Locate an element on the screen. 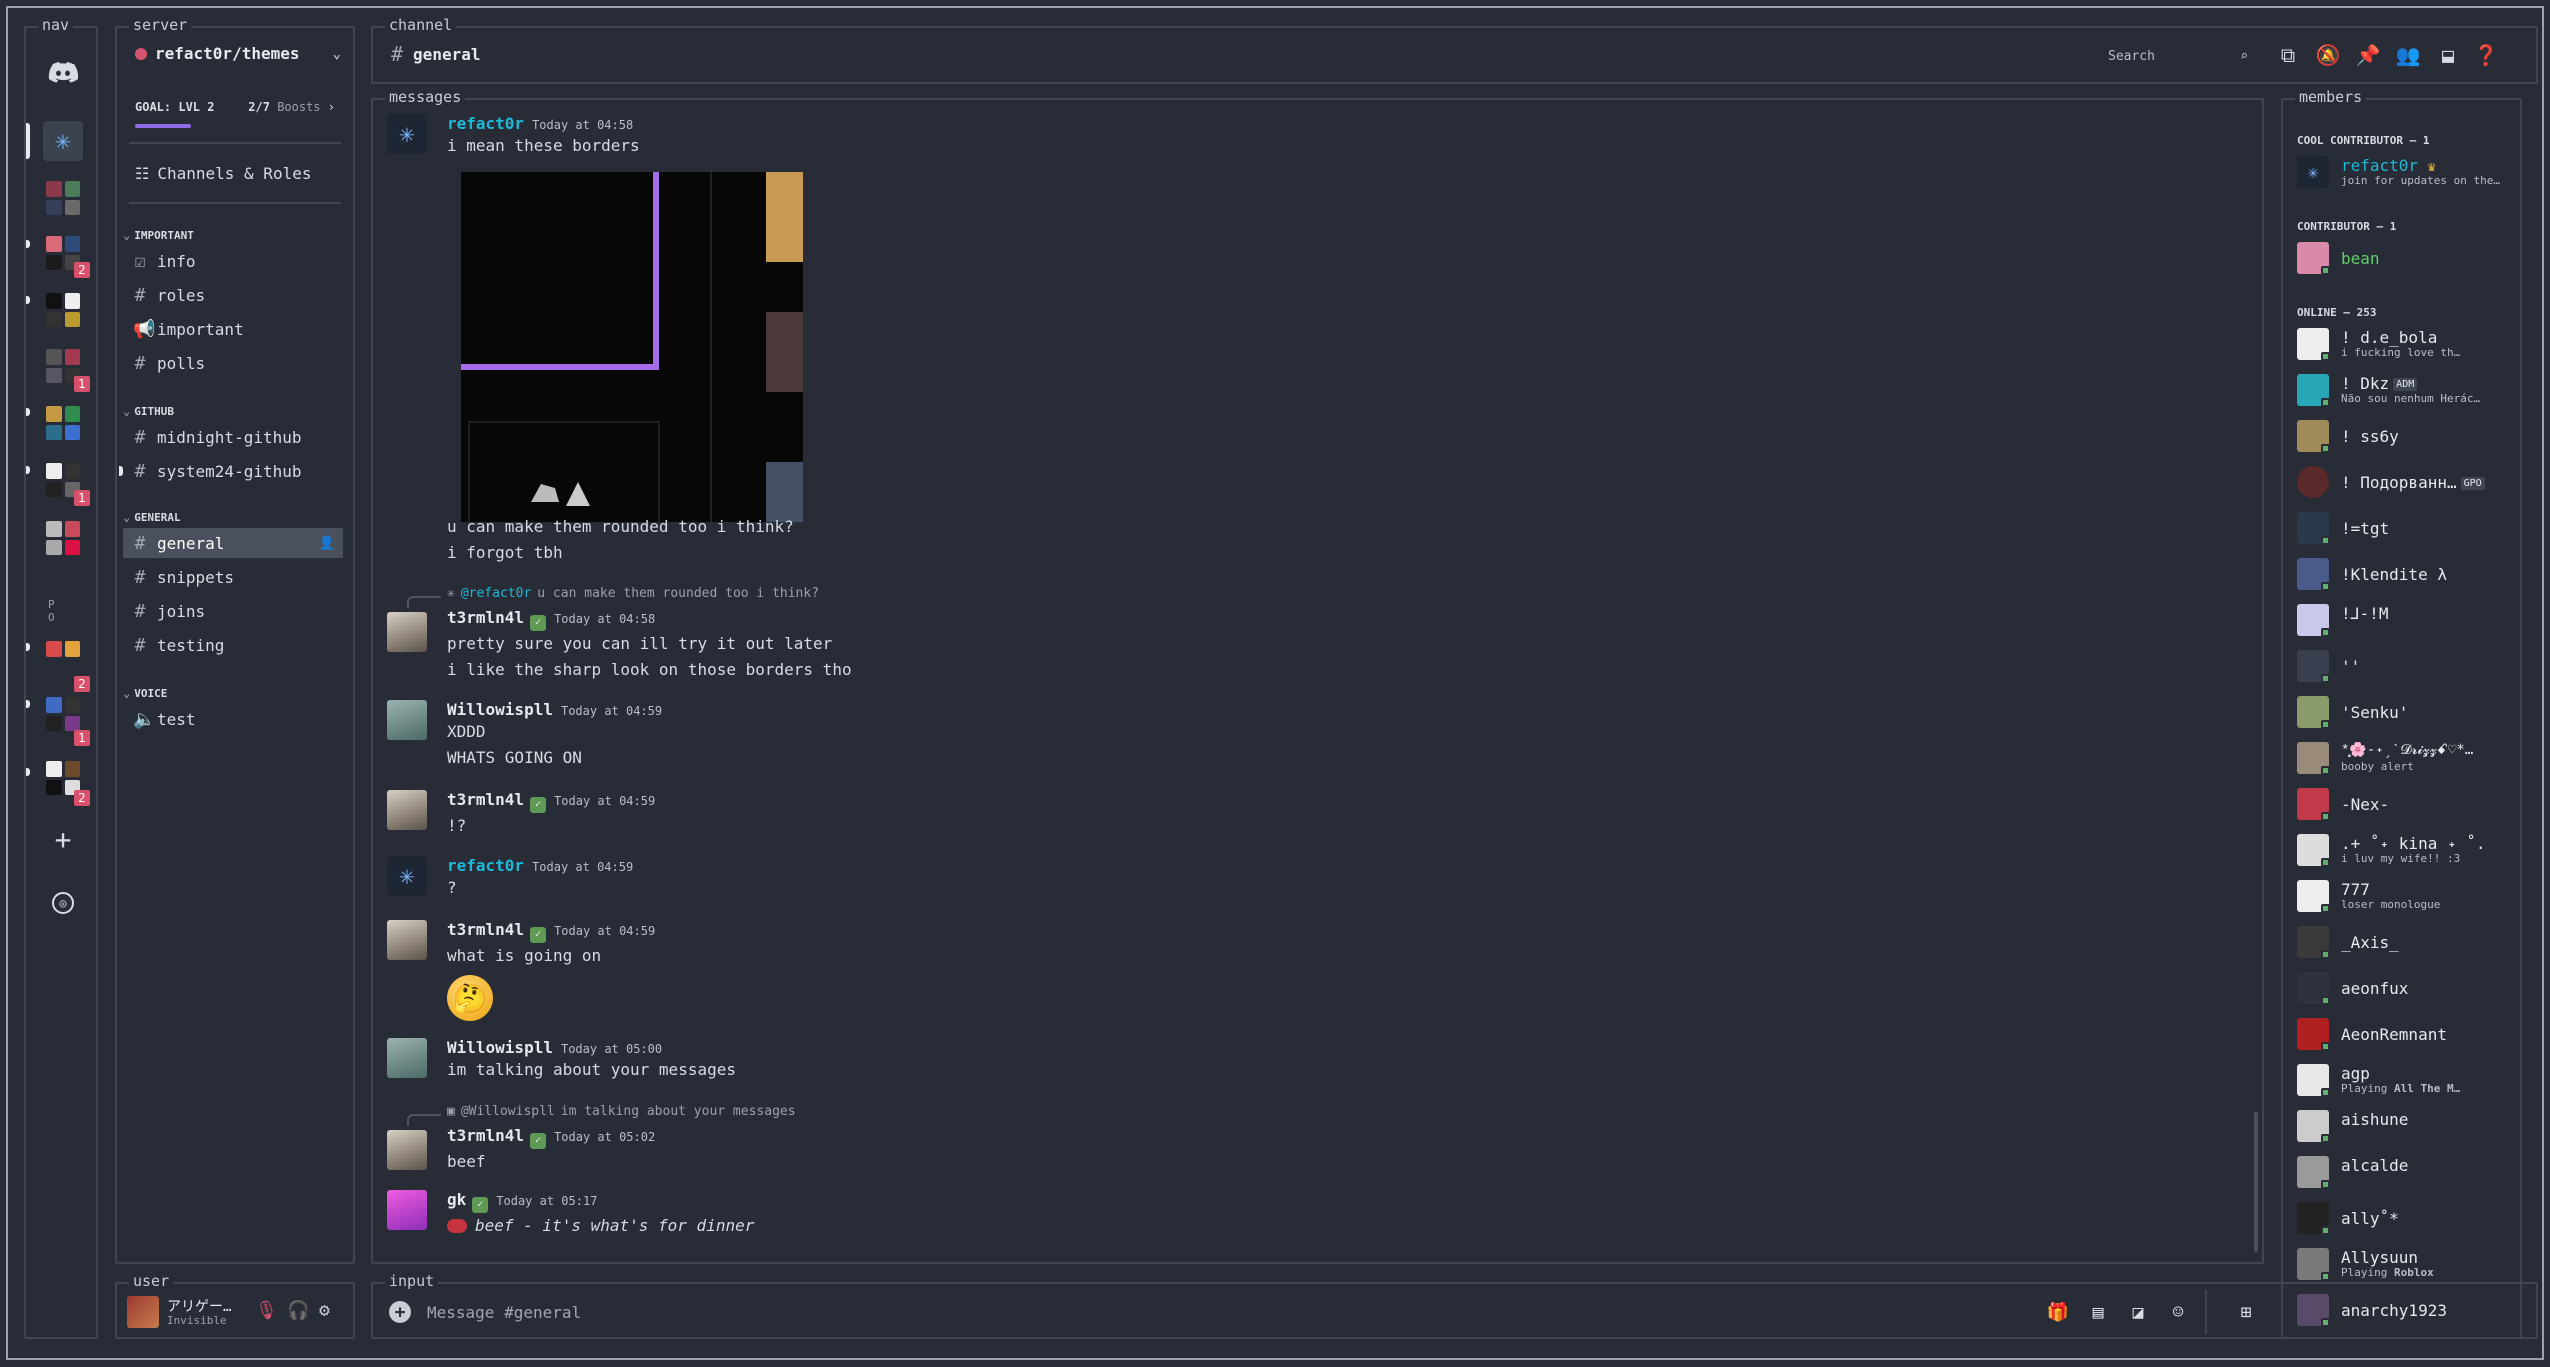 The width and height of the screenshot is (2550, 1367). member-item: alcalde is located at coordinates (2407, 1172).